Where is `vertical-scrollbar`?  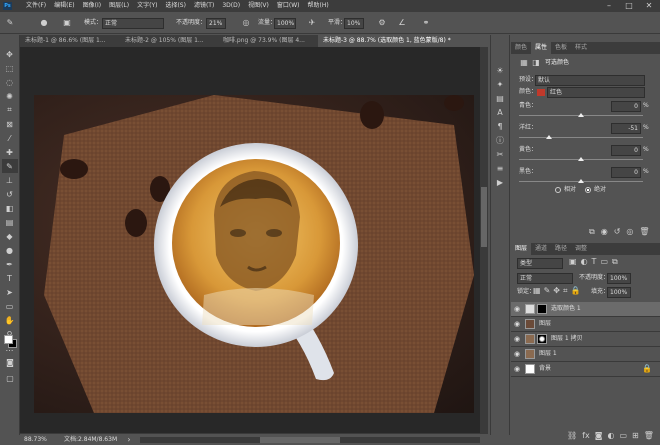 vertical-scrollbar is located at coordinates (484, 240).